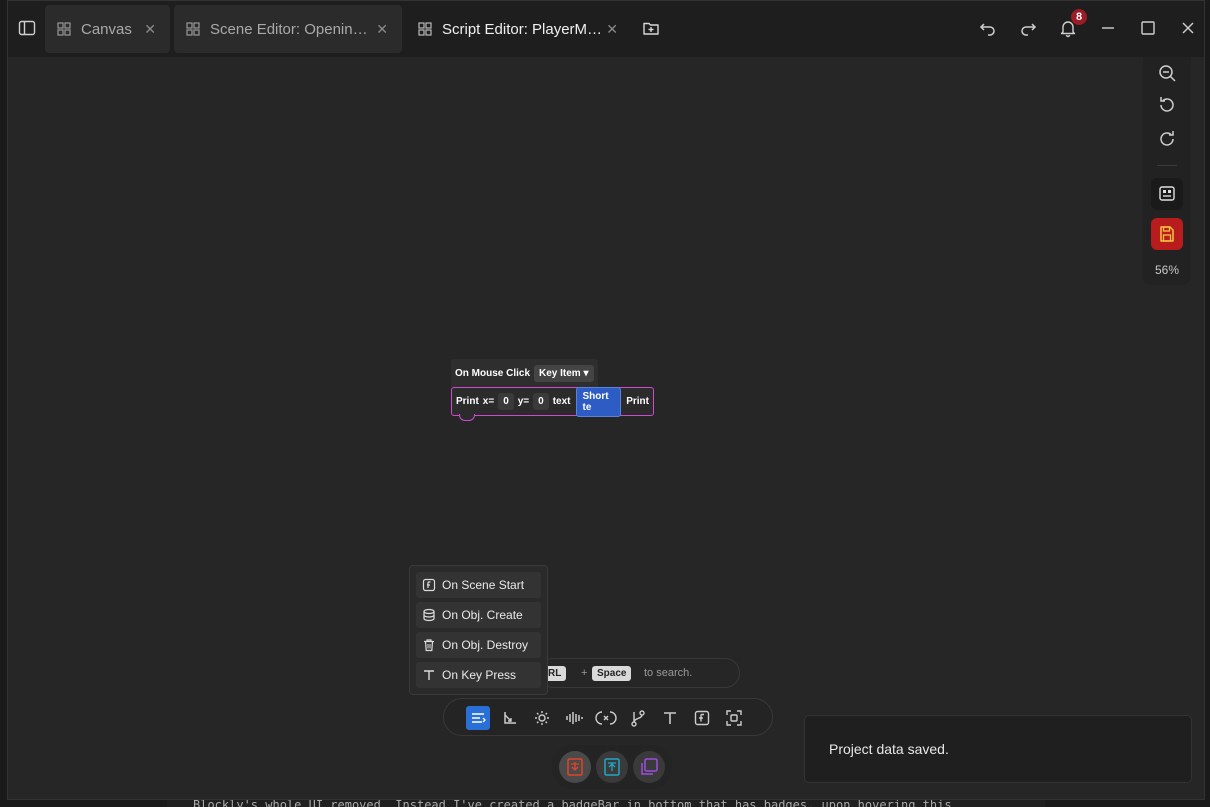 This screenshot has height=807, width=1210. Describe the element at coordinates (670, 718) in the screenshot. I see `text-category-button` at that location.